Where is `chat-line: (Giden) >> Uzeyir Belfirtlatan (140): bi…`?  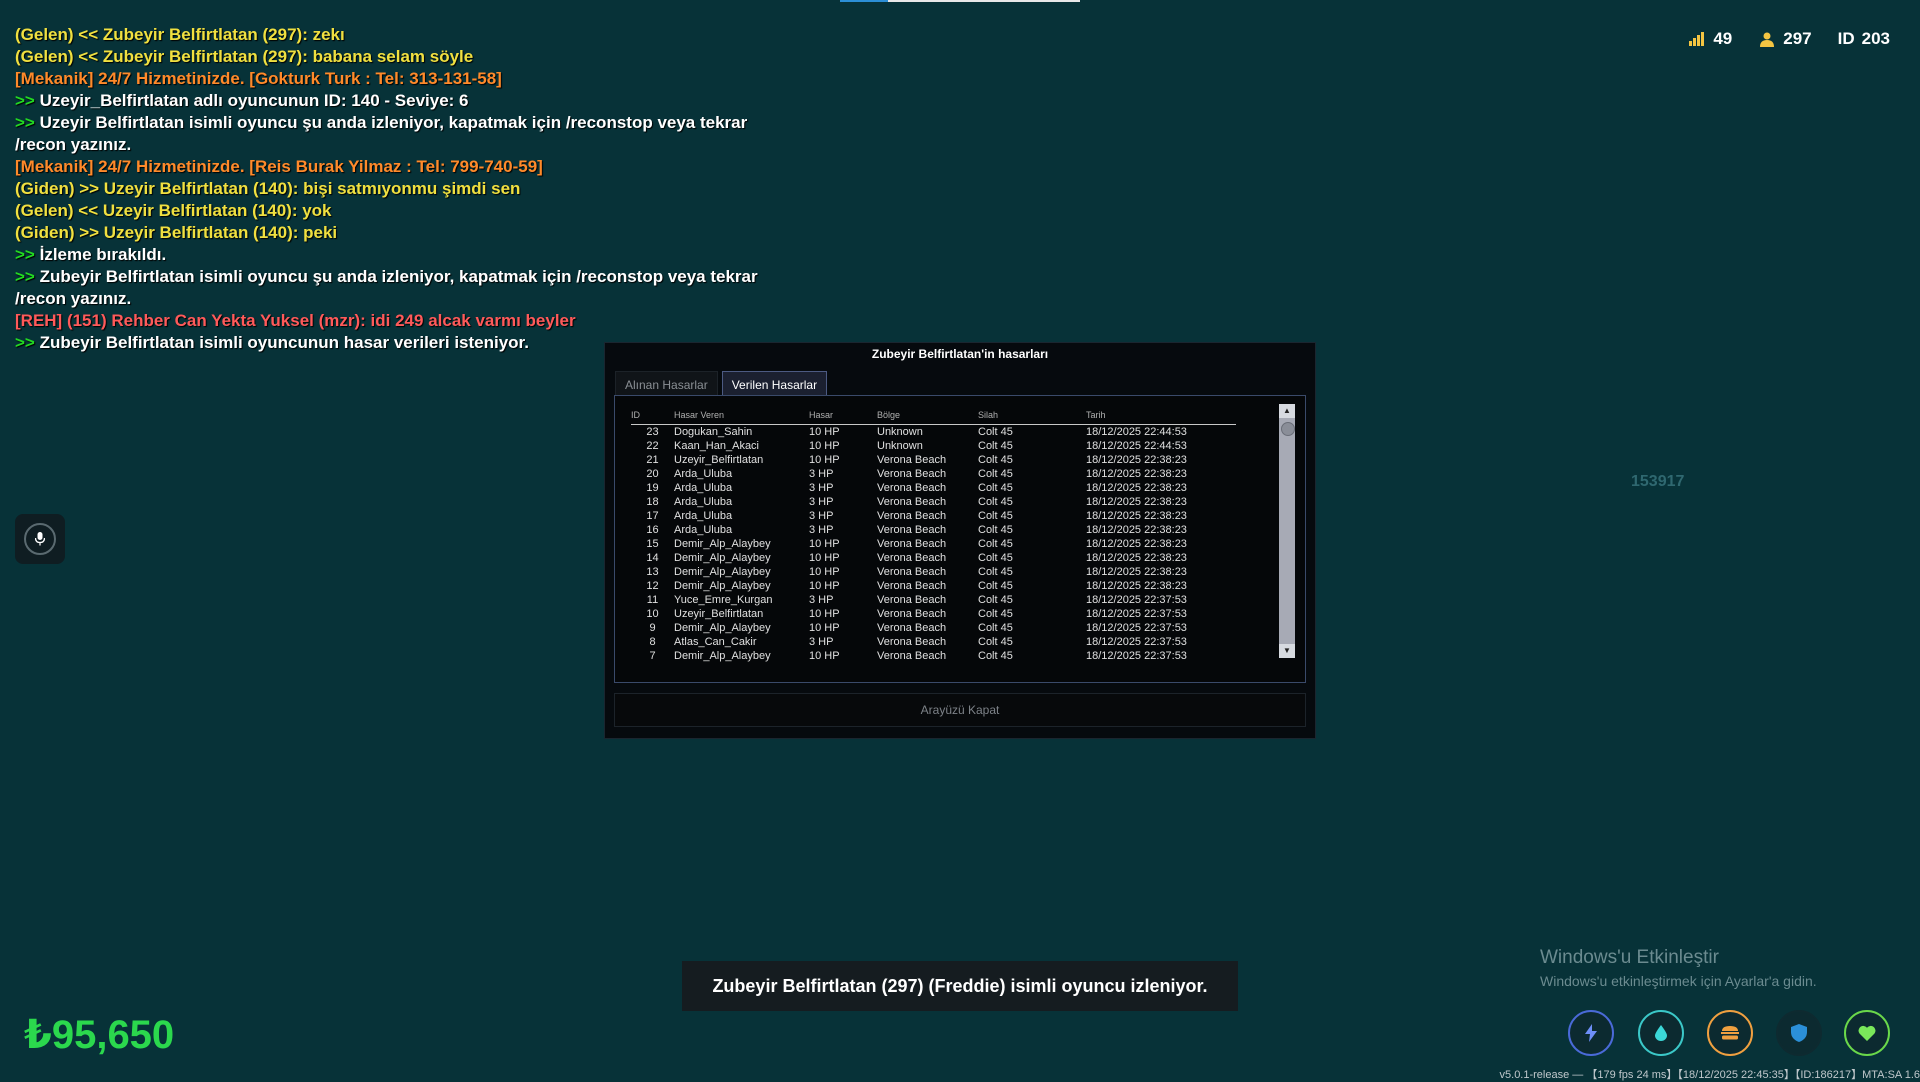
chat-line: (Giden) >> Uzeyir Belfirtlatan (140): bi… is located at coordinates (405, 189).